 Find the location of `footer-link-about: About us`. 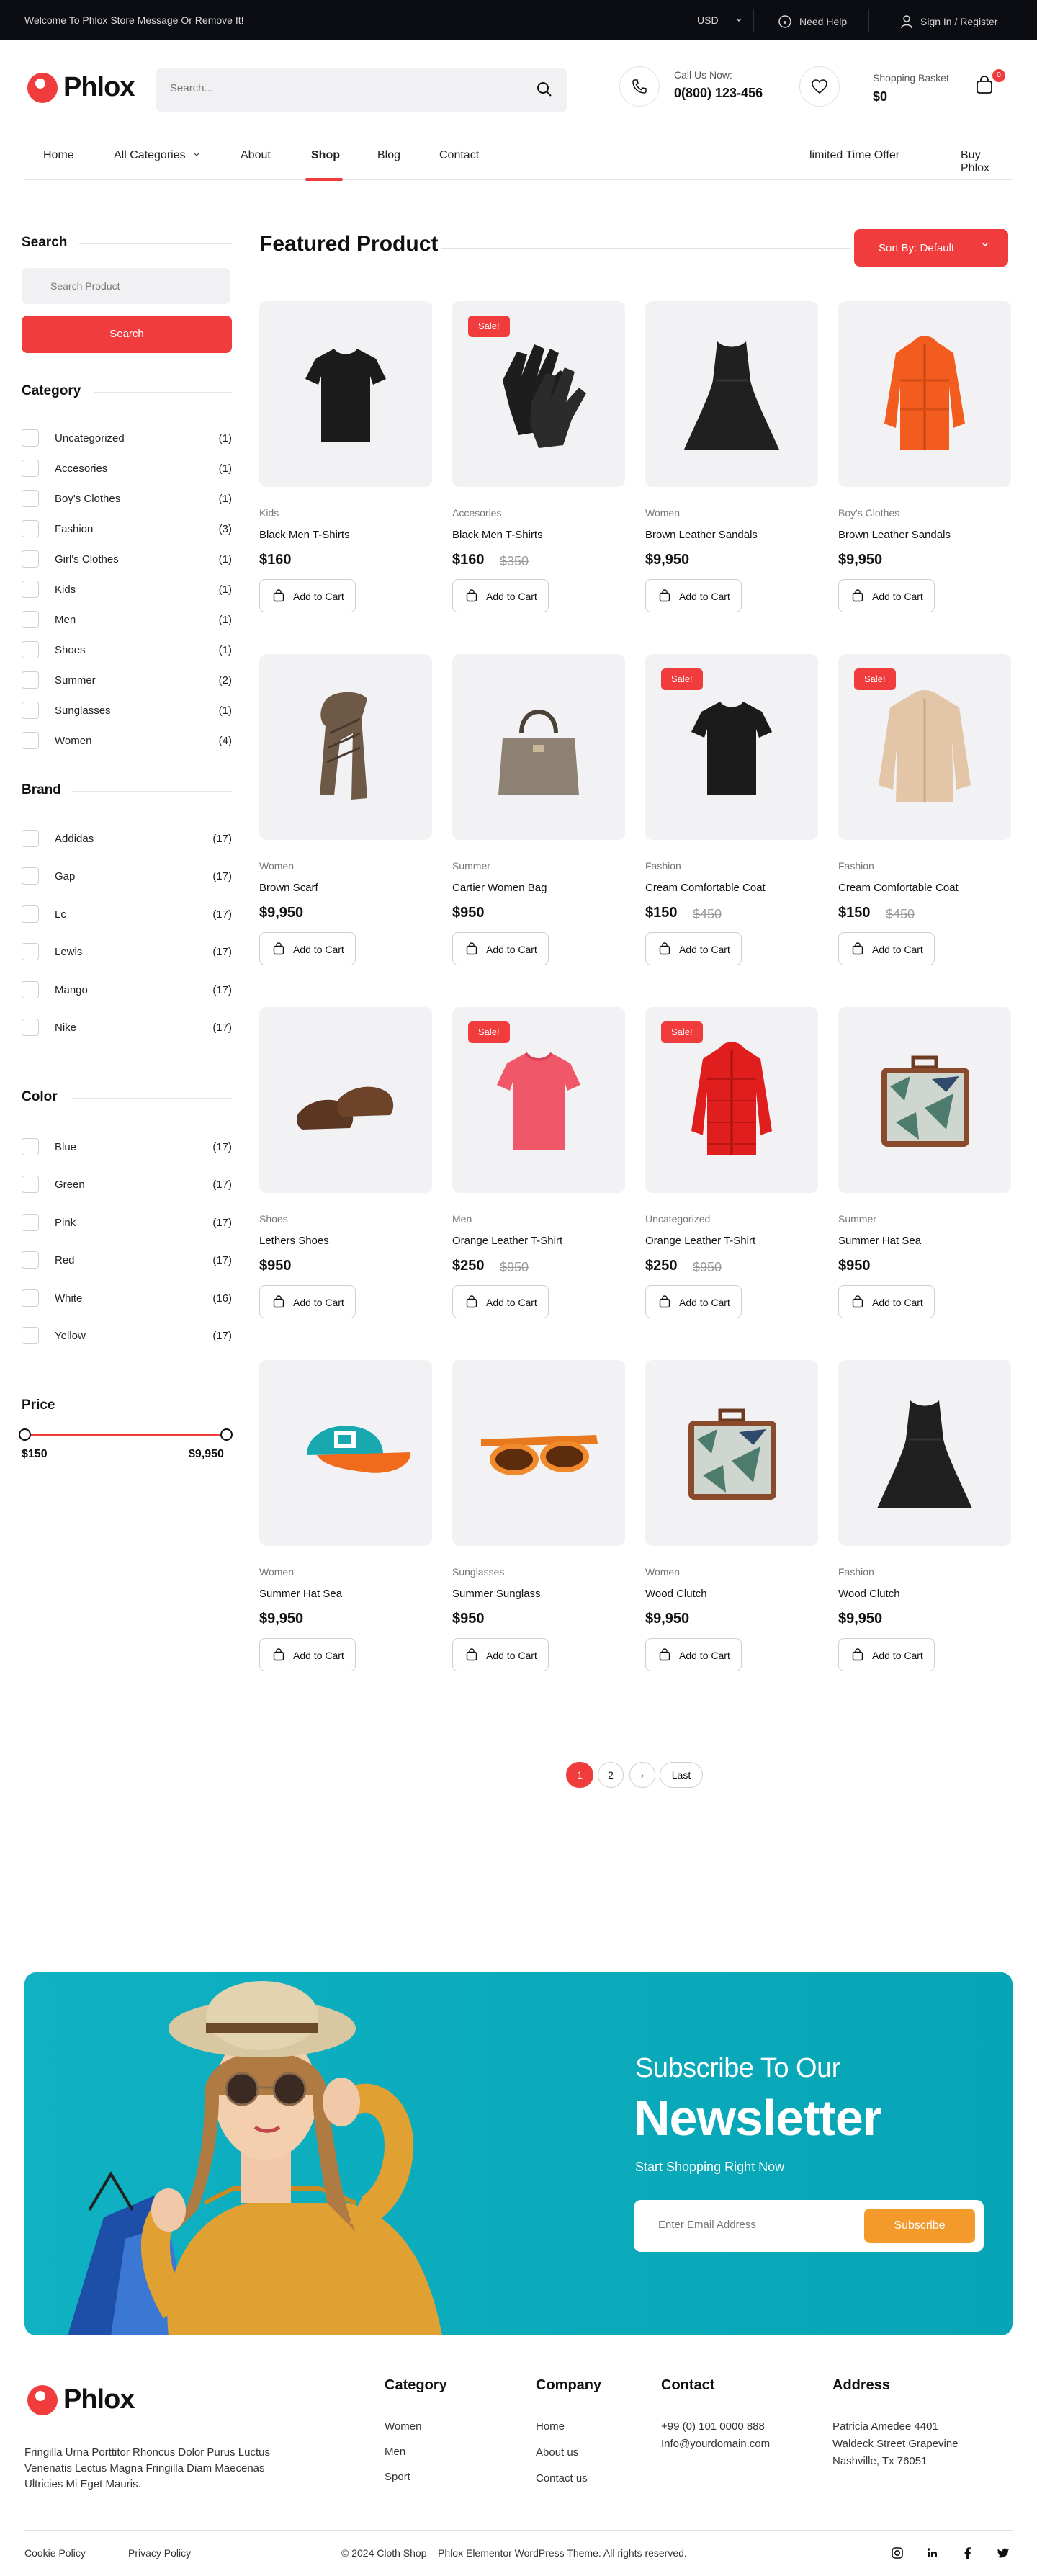

footer-link-about: About us is located at coordinates (557, 2452).